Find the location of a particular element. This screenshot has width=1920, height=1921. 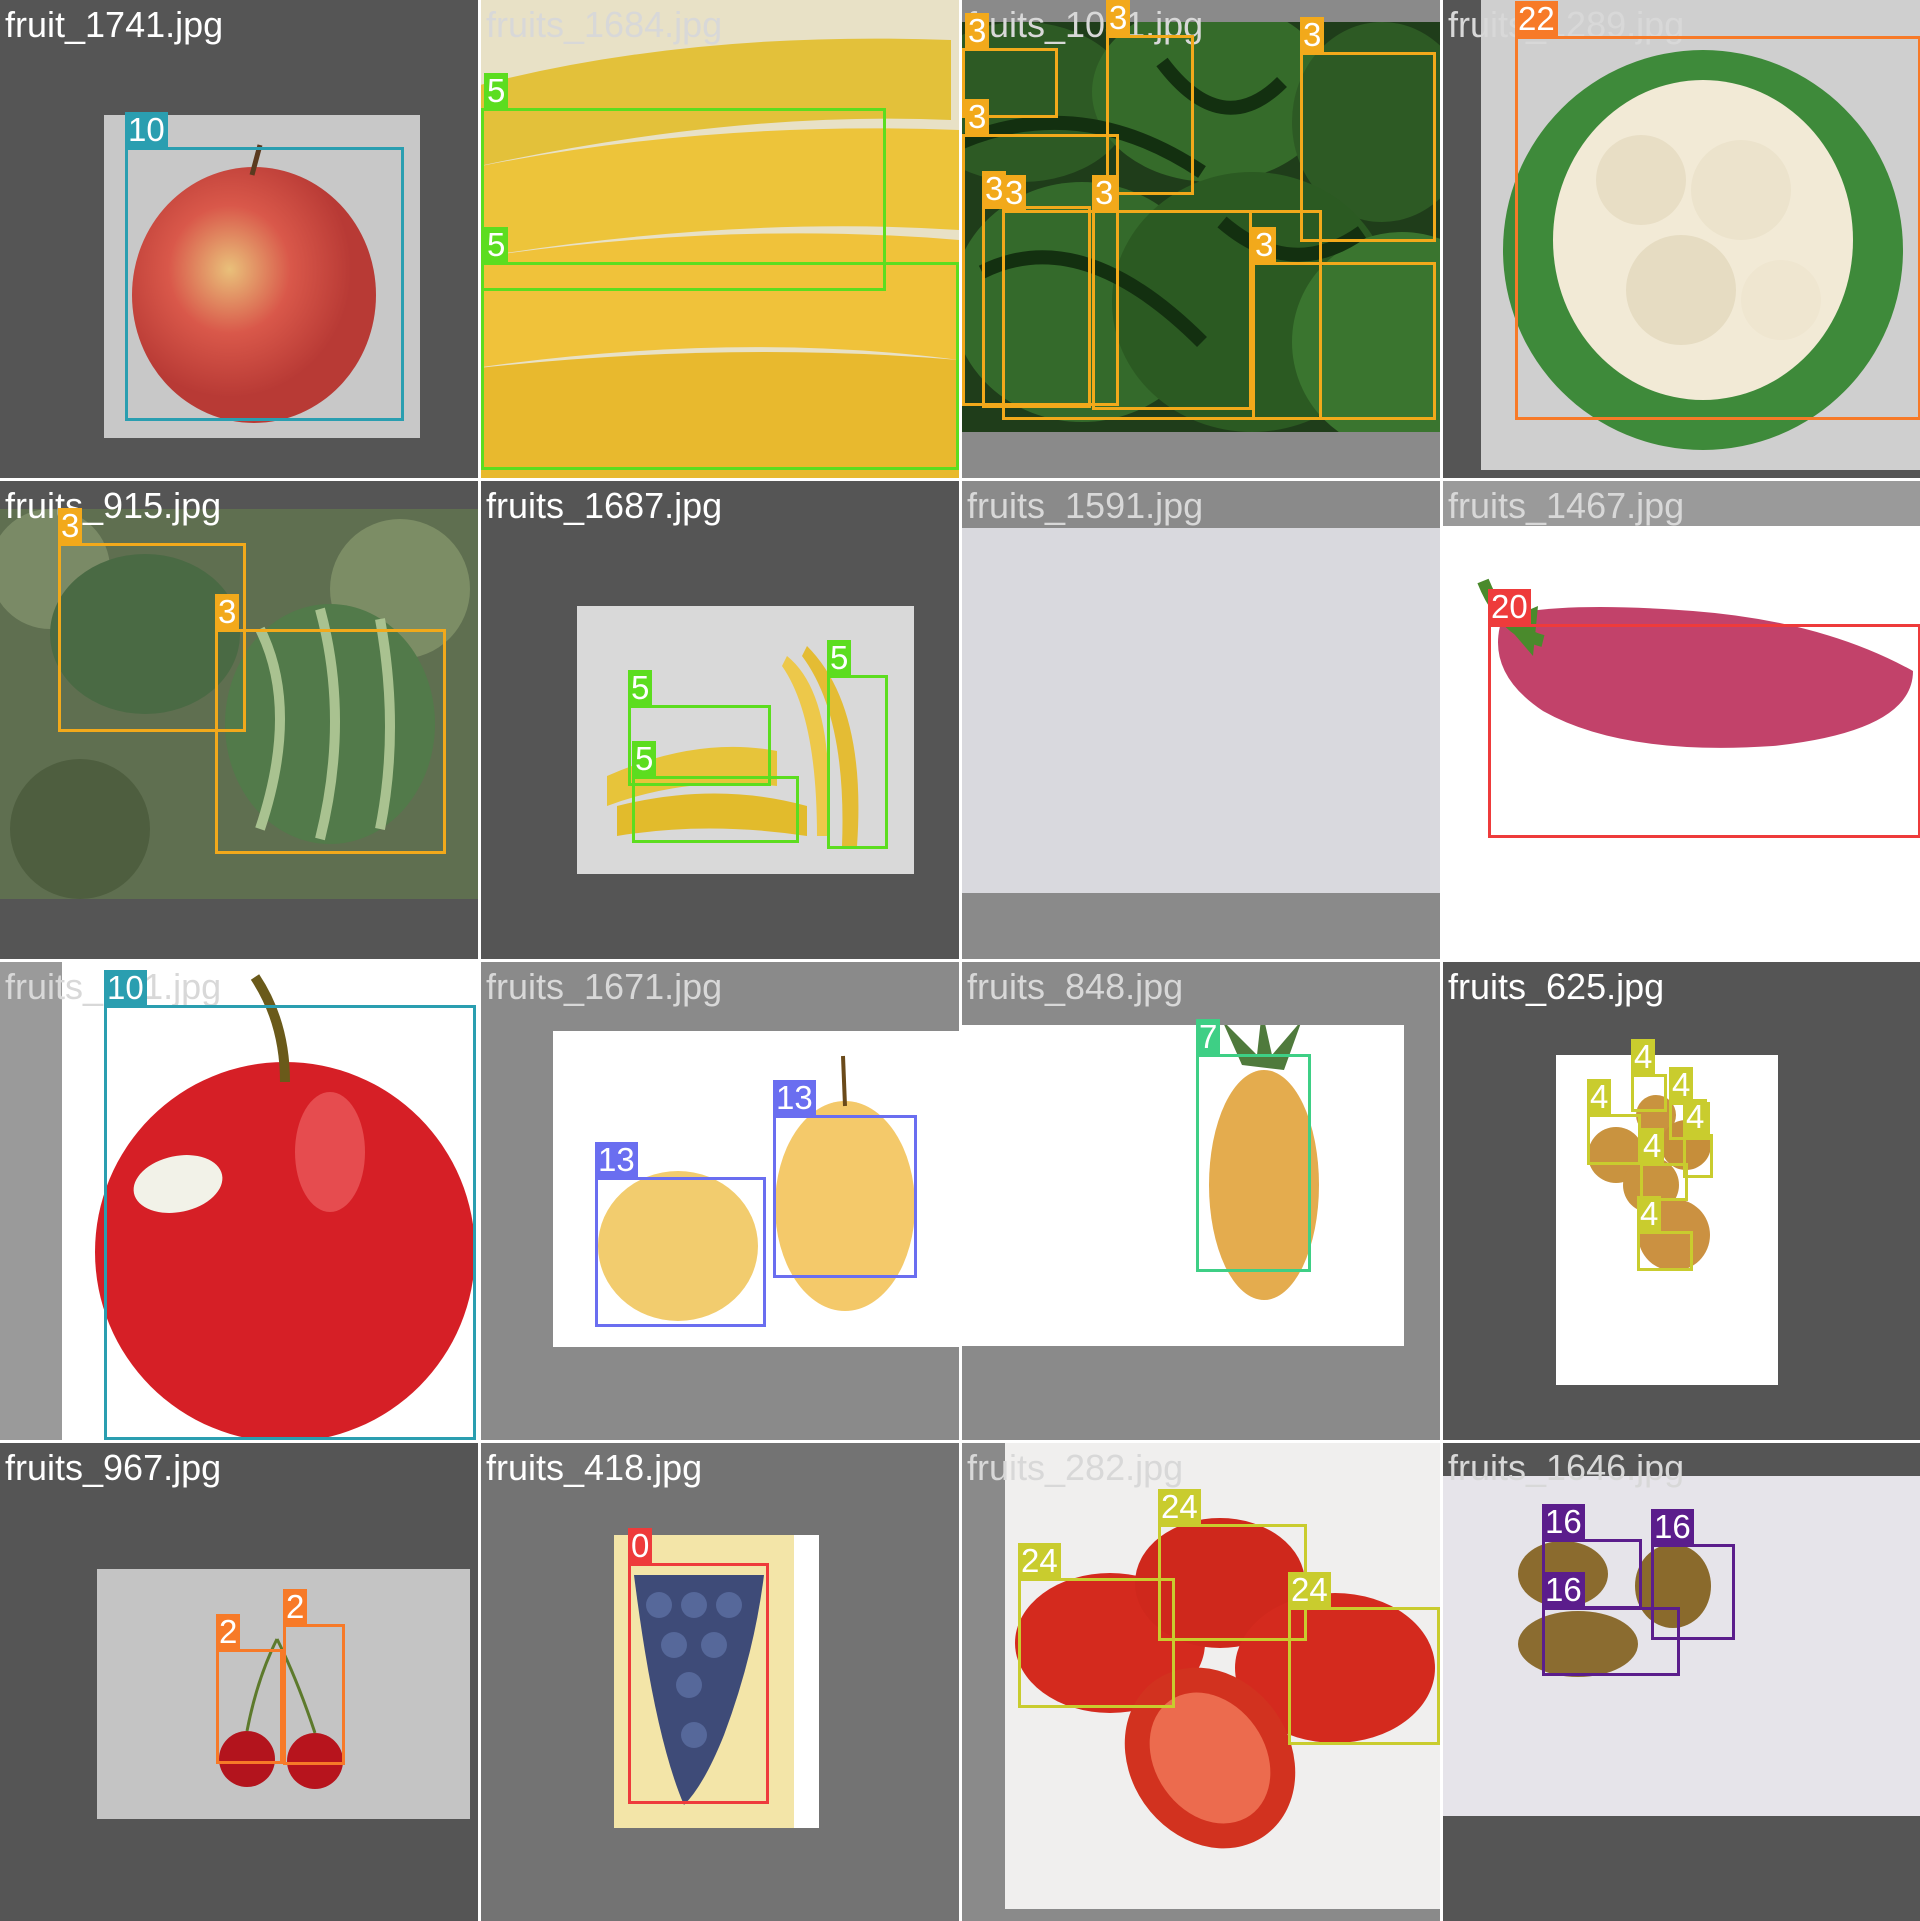

bounding-box: 20 is located at coordinates (1704, 713).